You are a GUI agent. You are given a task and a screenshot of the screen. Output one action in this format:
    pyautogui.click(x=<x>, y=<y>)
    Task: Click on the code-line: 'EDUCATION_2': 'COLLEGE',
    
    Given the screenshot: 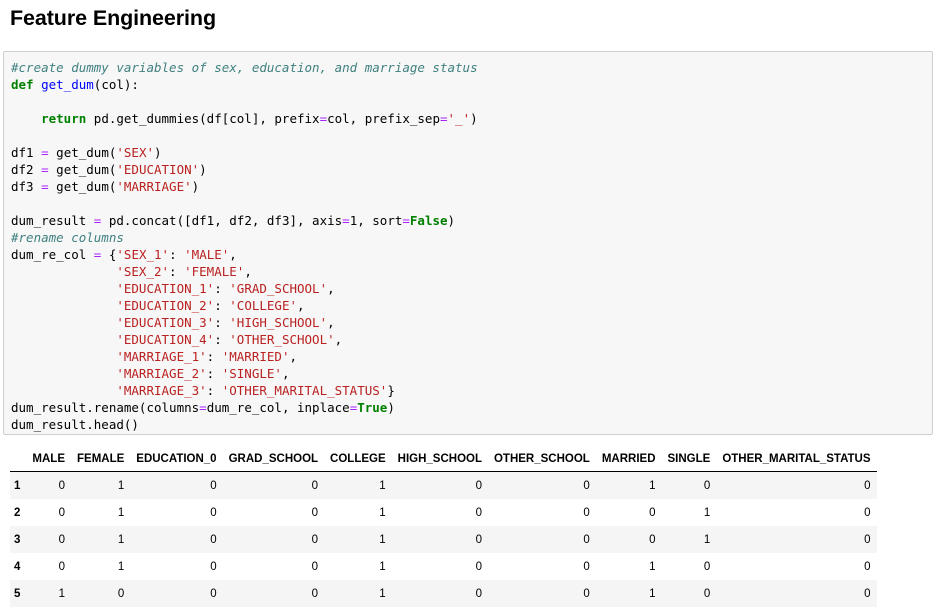 What is the action you would take?
    pyautogui.click(x=244, y=305)
    